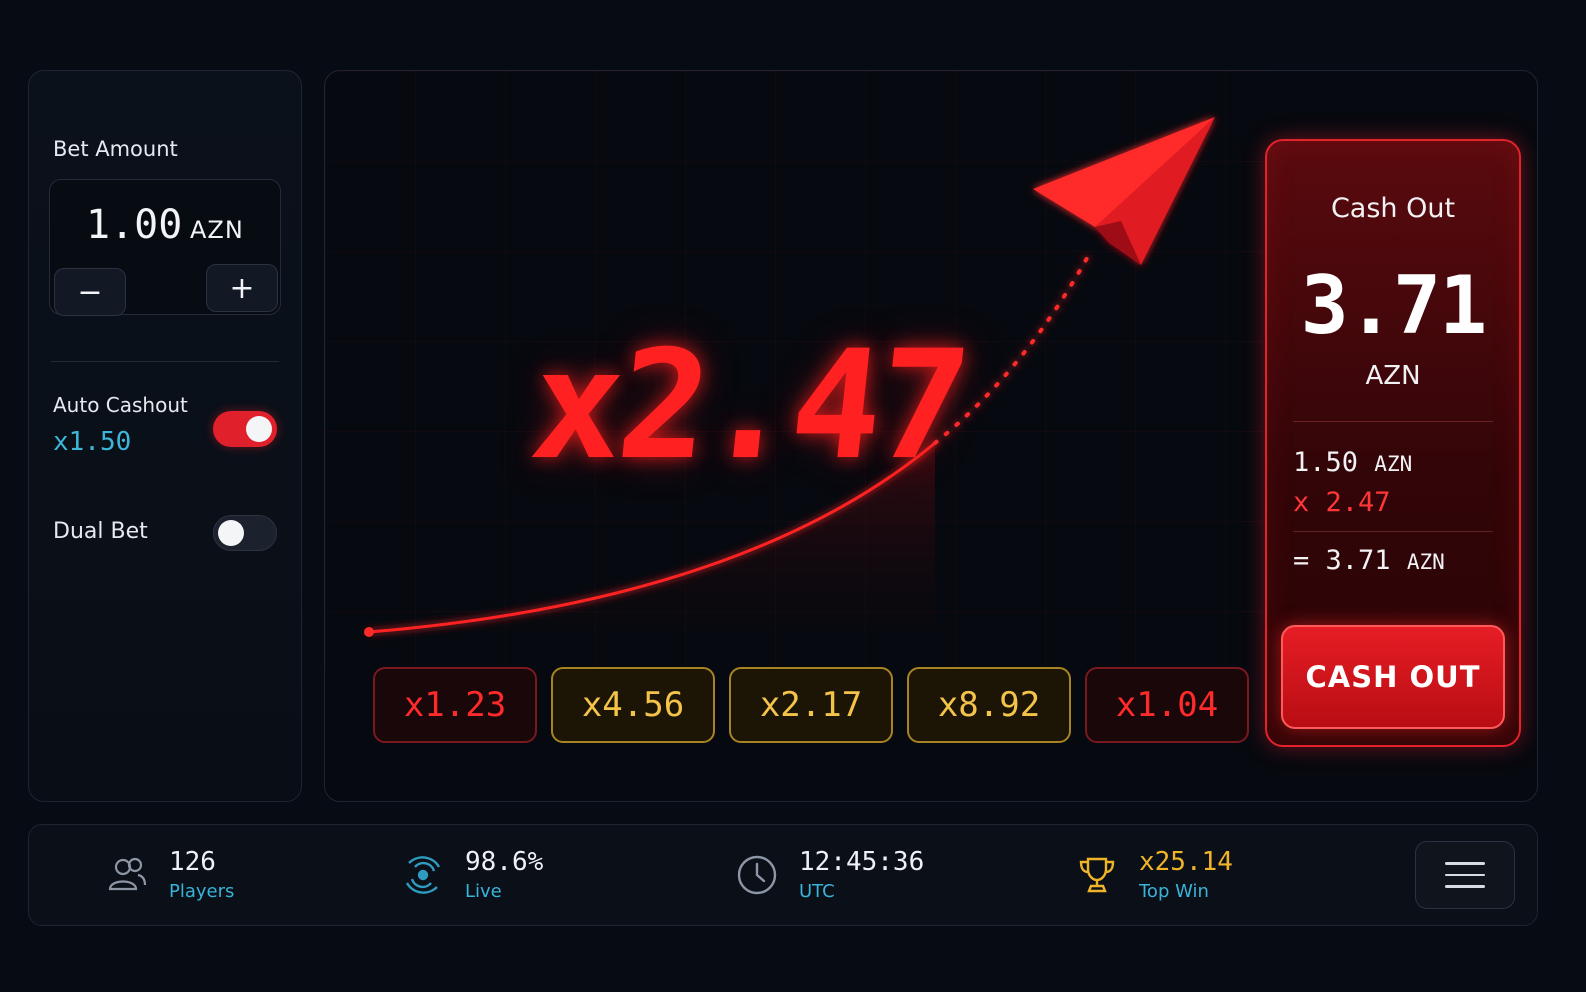  I want to click on time-stat: 12:45:36 UTC, so click(829, 874).